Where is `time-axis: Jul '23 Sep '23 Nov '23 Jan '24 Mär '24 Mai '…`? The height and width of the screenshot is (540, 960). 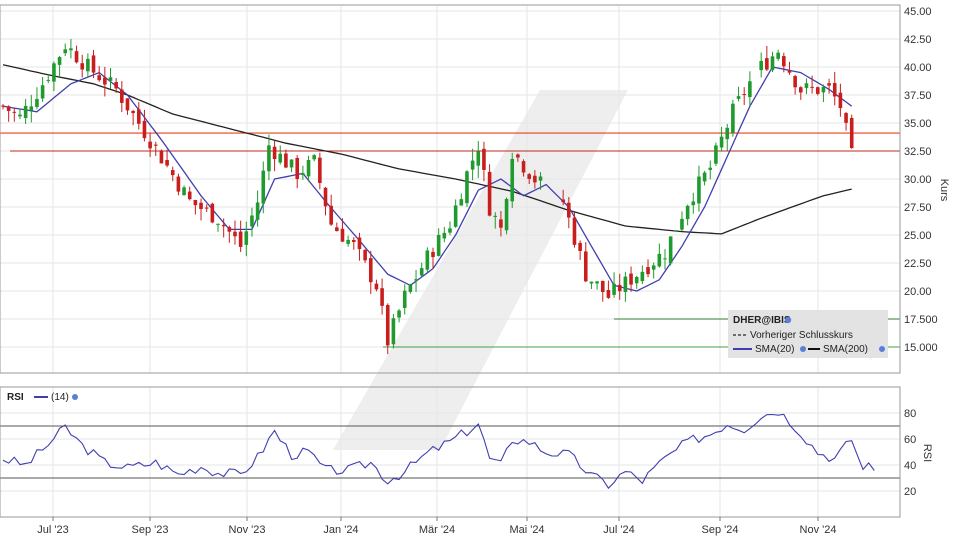
time-axis: Jul '23 Sep '23 Nov '23 Jan '24 Mär '24 Mai '… is located at coordinates (436, 526).